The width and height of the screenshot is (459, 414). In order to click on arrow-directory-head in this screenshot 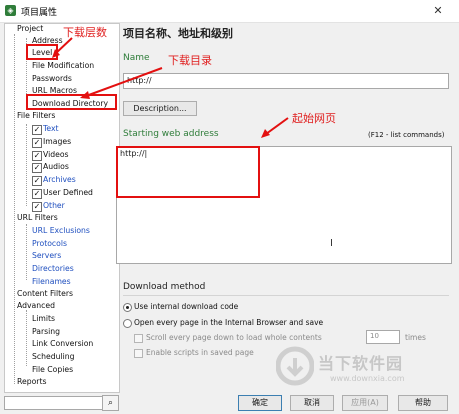, I will do `click(85, 95)`.